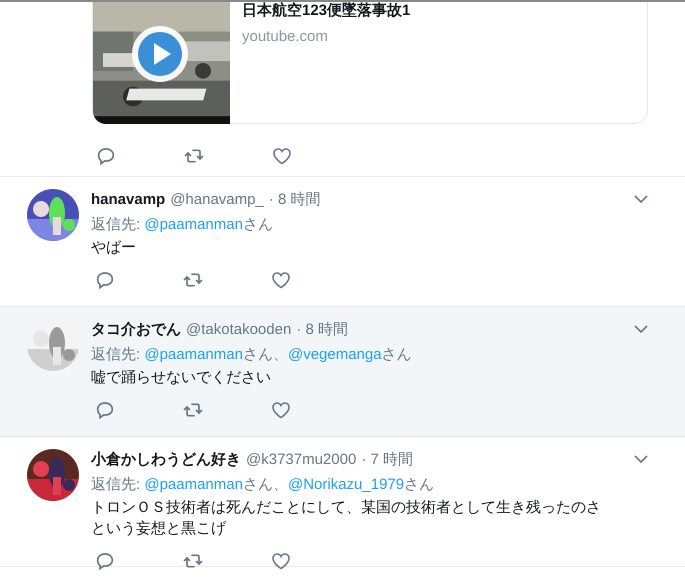 This screenshot has width=685, height=585. Describe the element at coordinates (346, 484) in the screenshot. I see `mention-link: @Norikazu_1979` at that location.